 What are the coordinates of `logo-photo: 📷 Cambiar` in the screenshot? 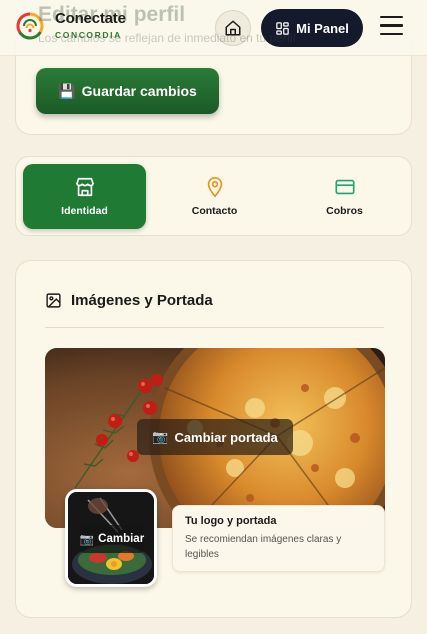 It's located at (111, 538).